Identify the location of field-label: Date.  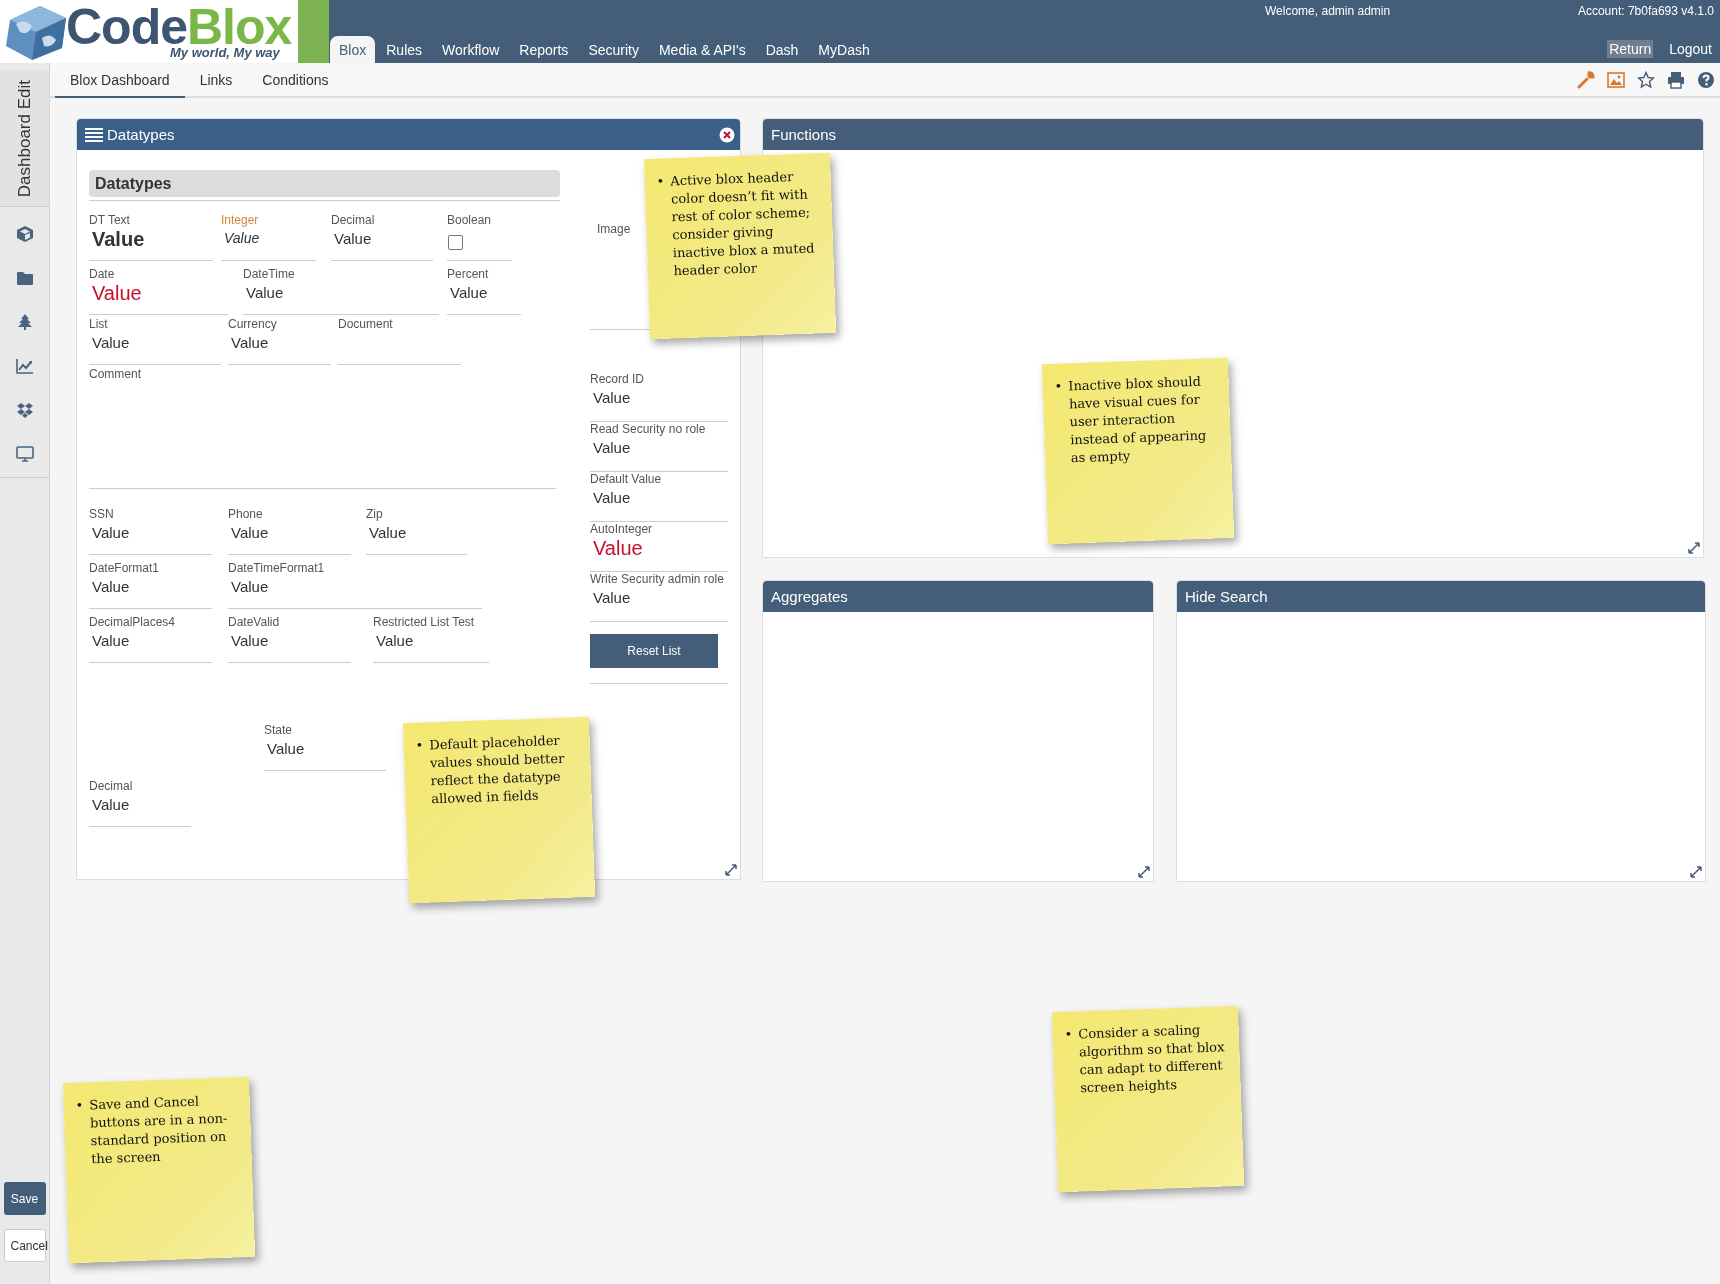
(102, 274).